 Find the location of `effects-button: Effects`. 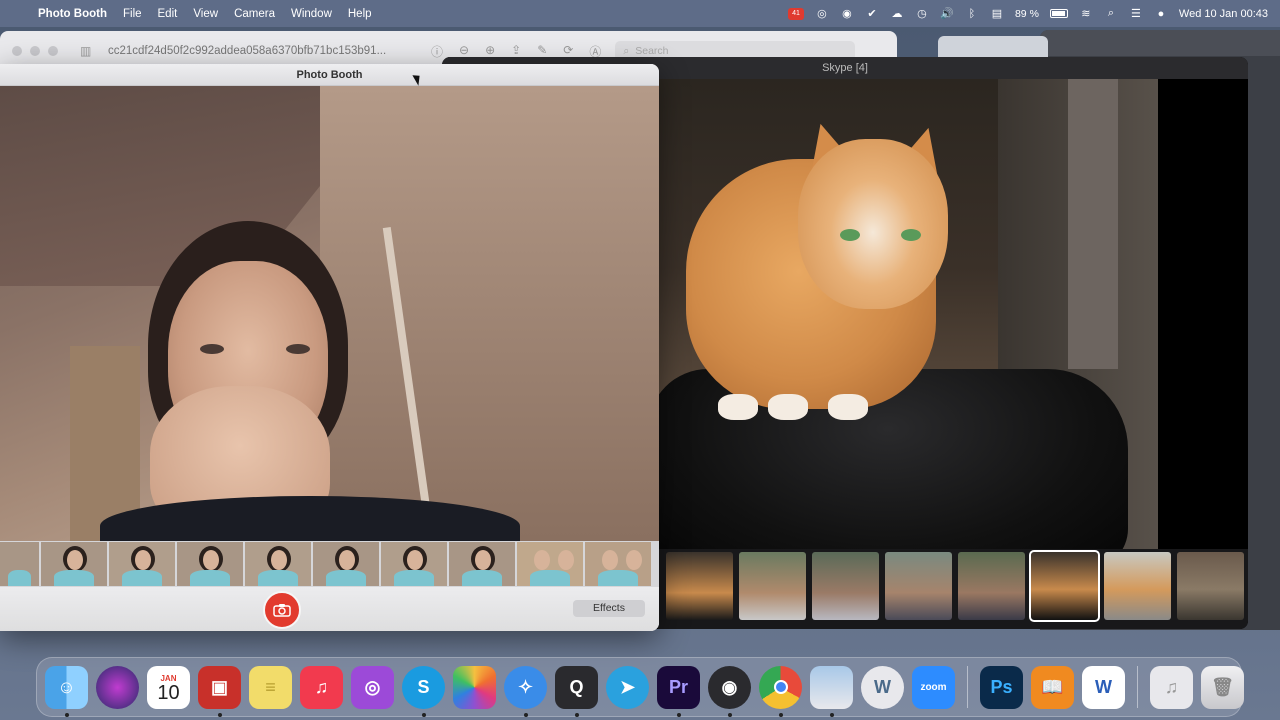

effects-button: Effects is located at coordinates (609, 608).